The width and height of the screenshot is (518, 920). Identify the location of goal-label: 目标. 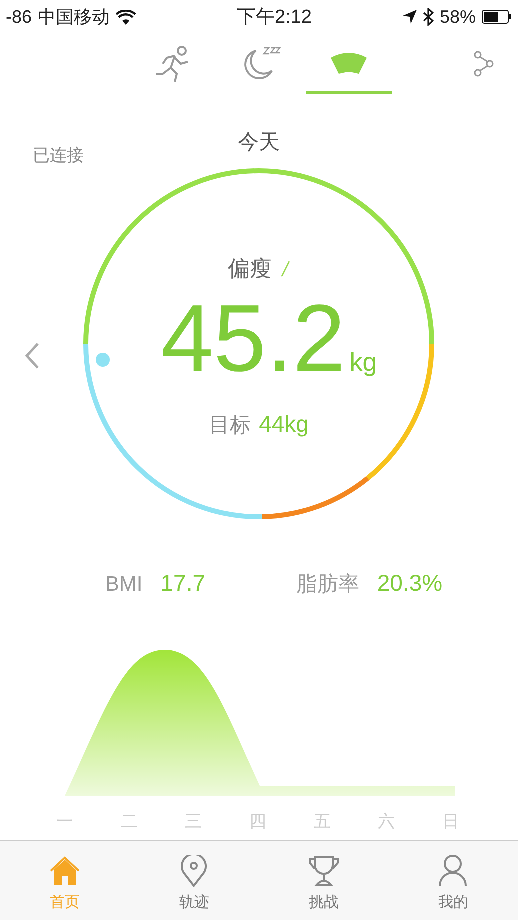
(230, 426).